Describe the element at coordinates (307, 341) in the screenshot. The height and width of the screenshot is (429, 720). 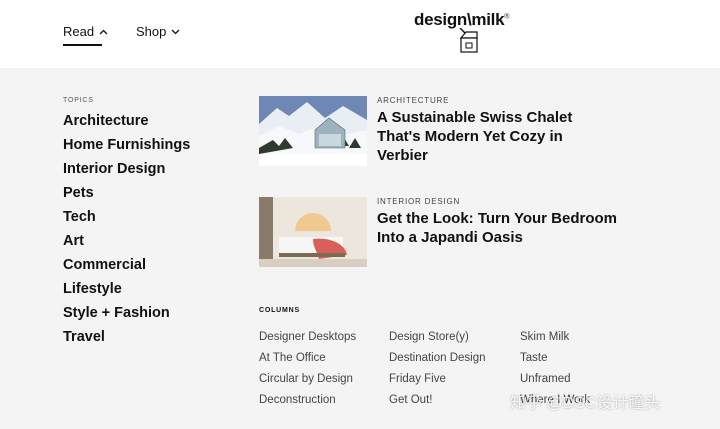
I see `column-link-designer-desktops: Designer Desktops` at that location.